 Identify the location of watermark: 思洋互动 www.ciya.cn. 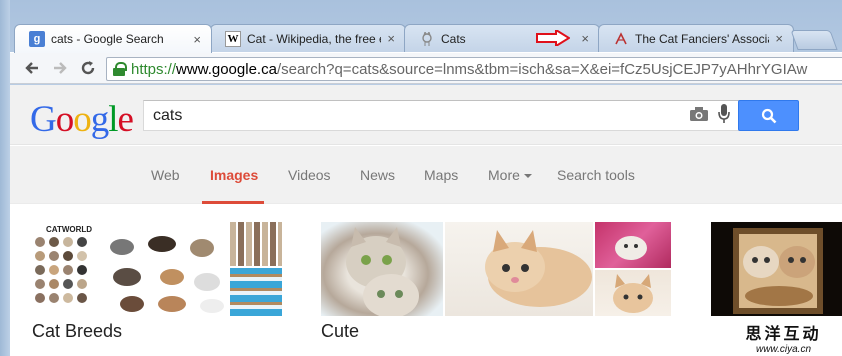
(783, 337).